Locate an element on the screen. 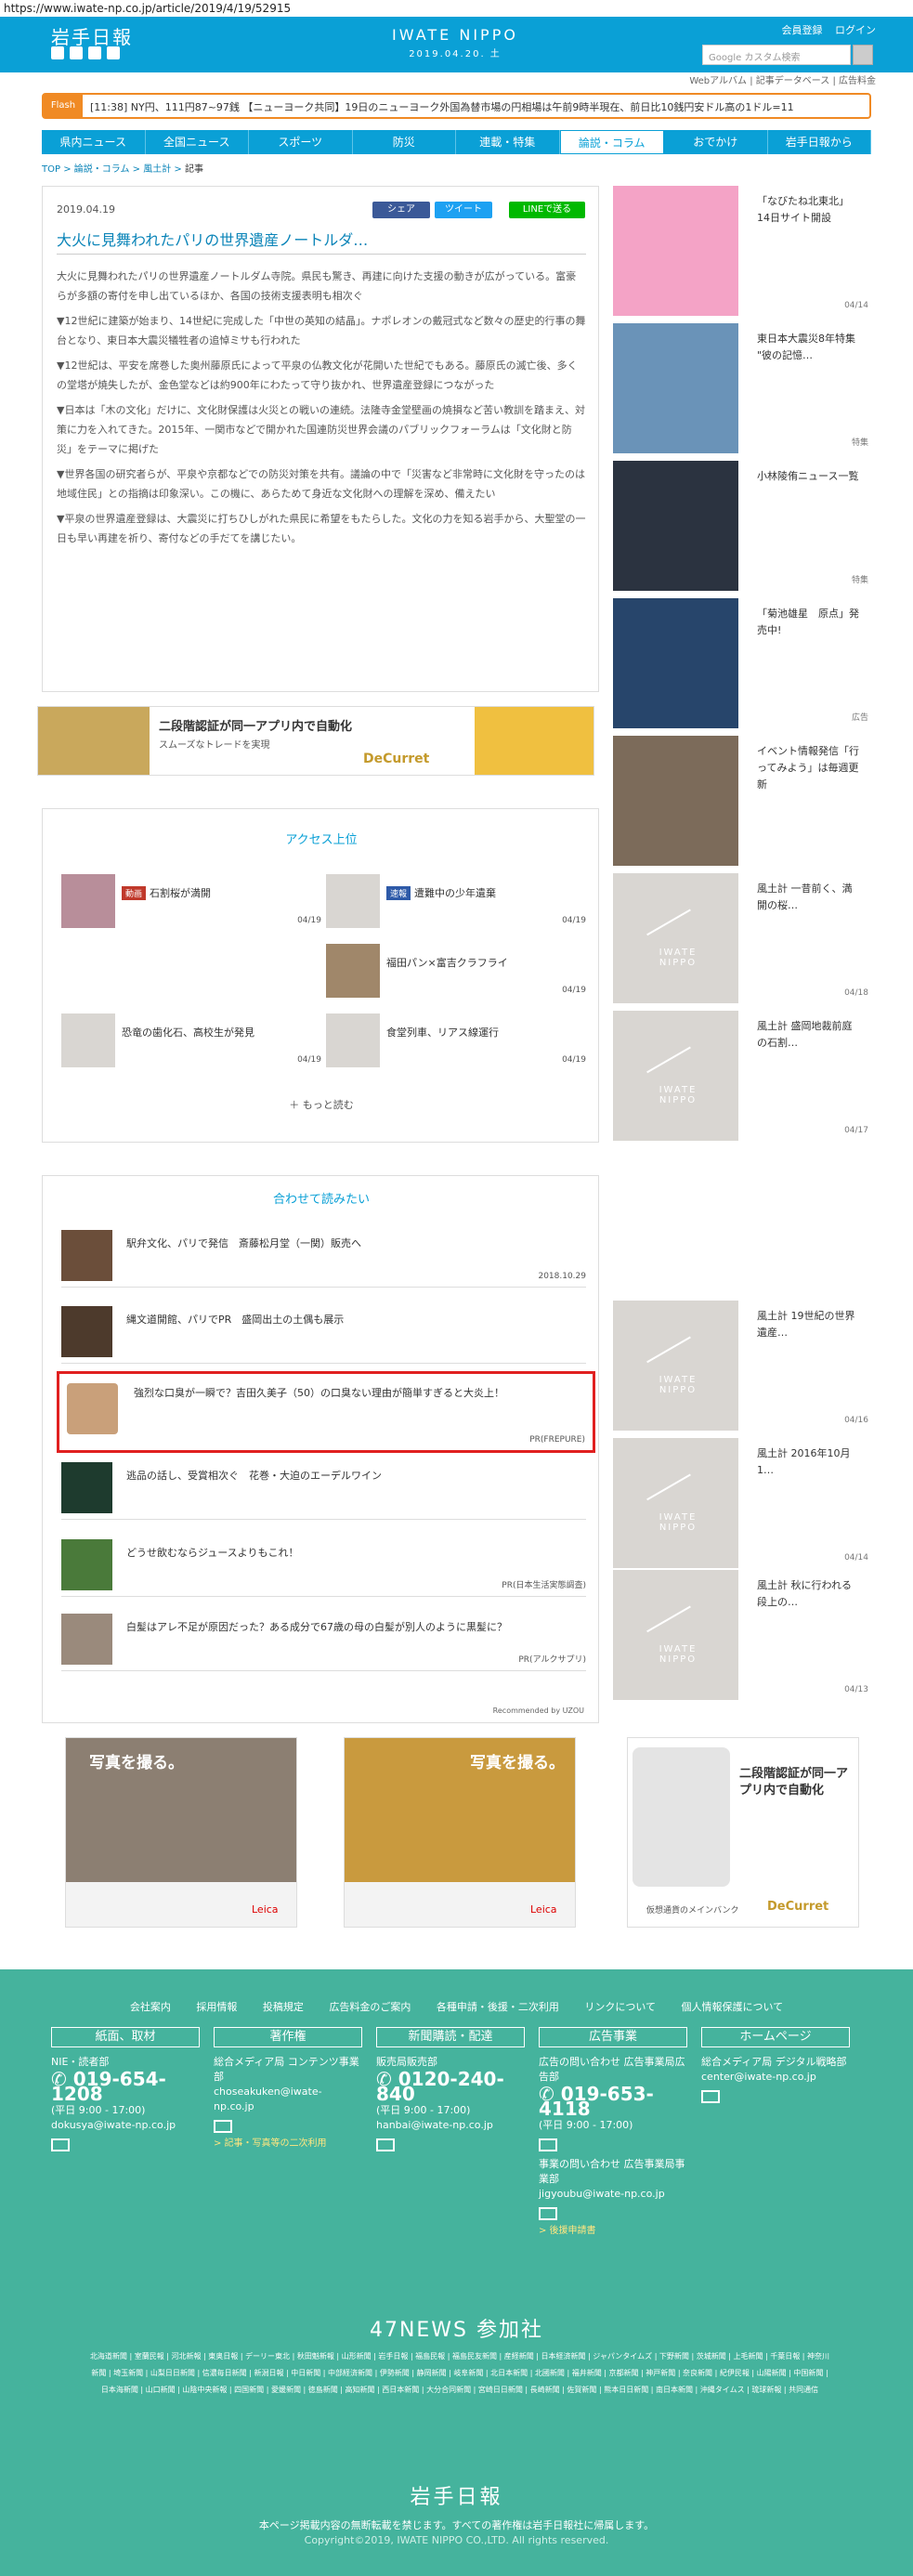 The image size is (913, 2576). ad-brand: DeCurret is located at coordinates (396, 759).